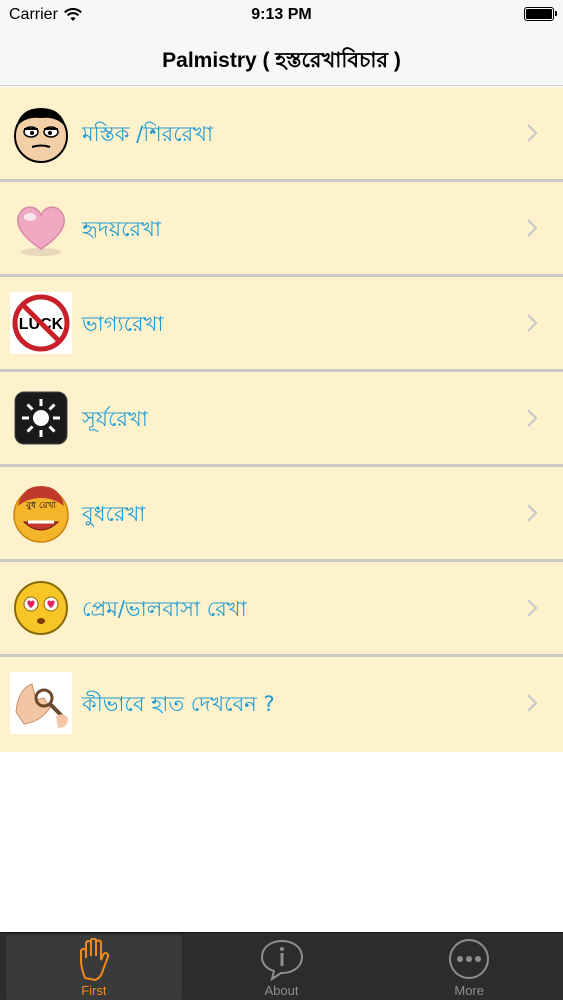 The height and width of the screenshot is (1000, 563). I want to click on sun-icon, so click(41, 418).